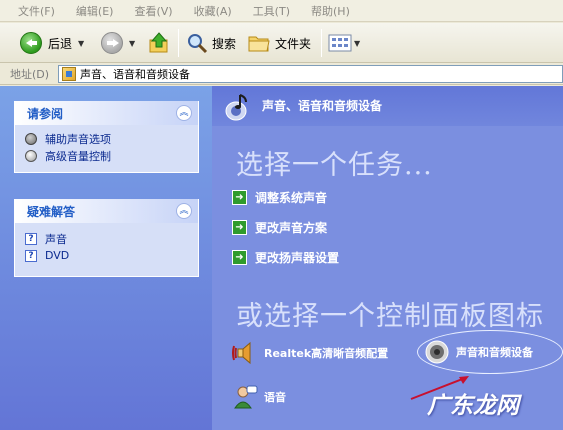  What do you see at coordinates (57, 255) in the screenshot?
I see `link-label: DVD` at bounding box center [57, 255].